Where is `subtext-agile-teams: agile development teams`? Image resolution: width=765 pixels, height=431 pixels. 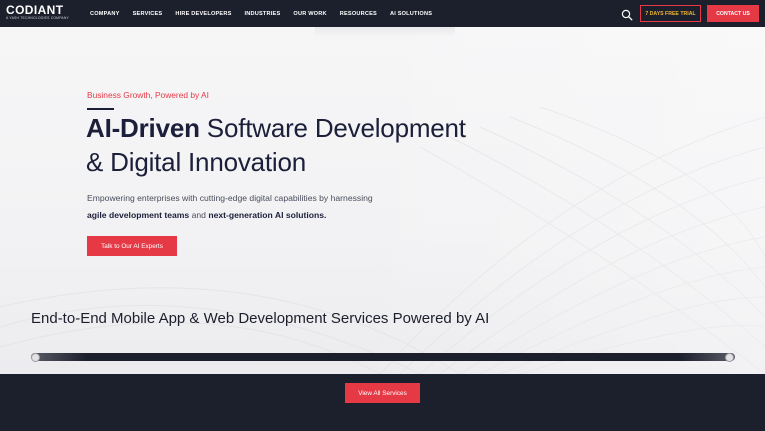
subtext-agile-teams: agile development teams is located at coordinates (138, 215).